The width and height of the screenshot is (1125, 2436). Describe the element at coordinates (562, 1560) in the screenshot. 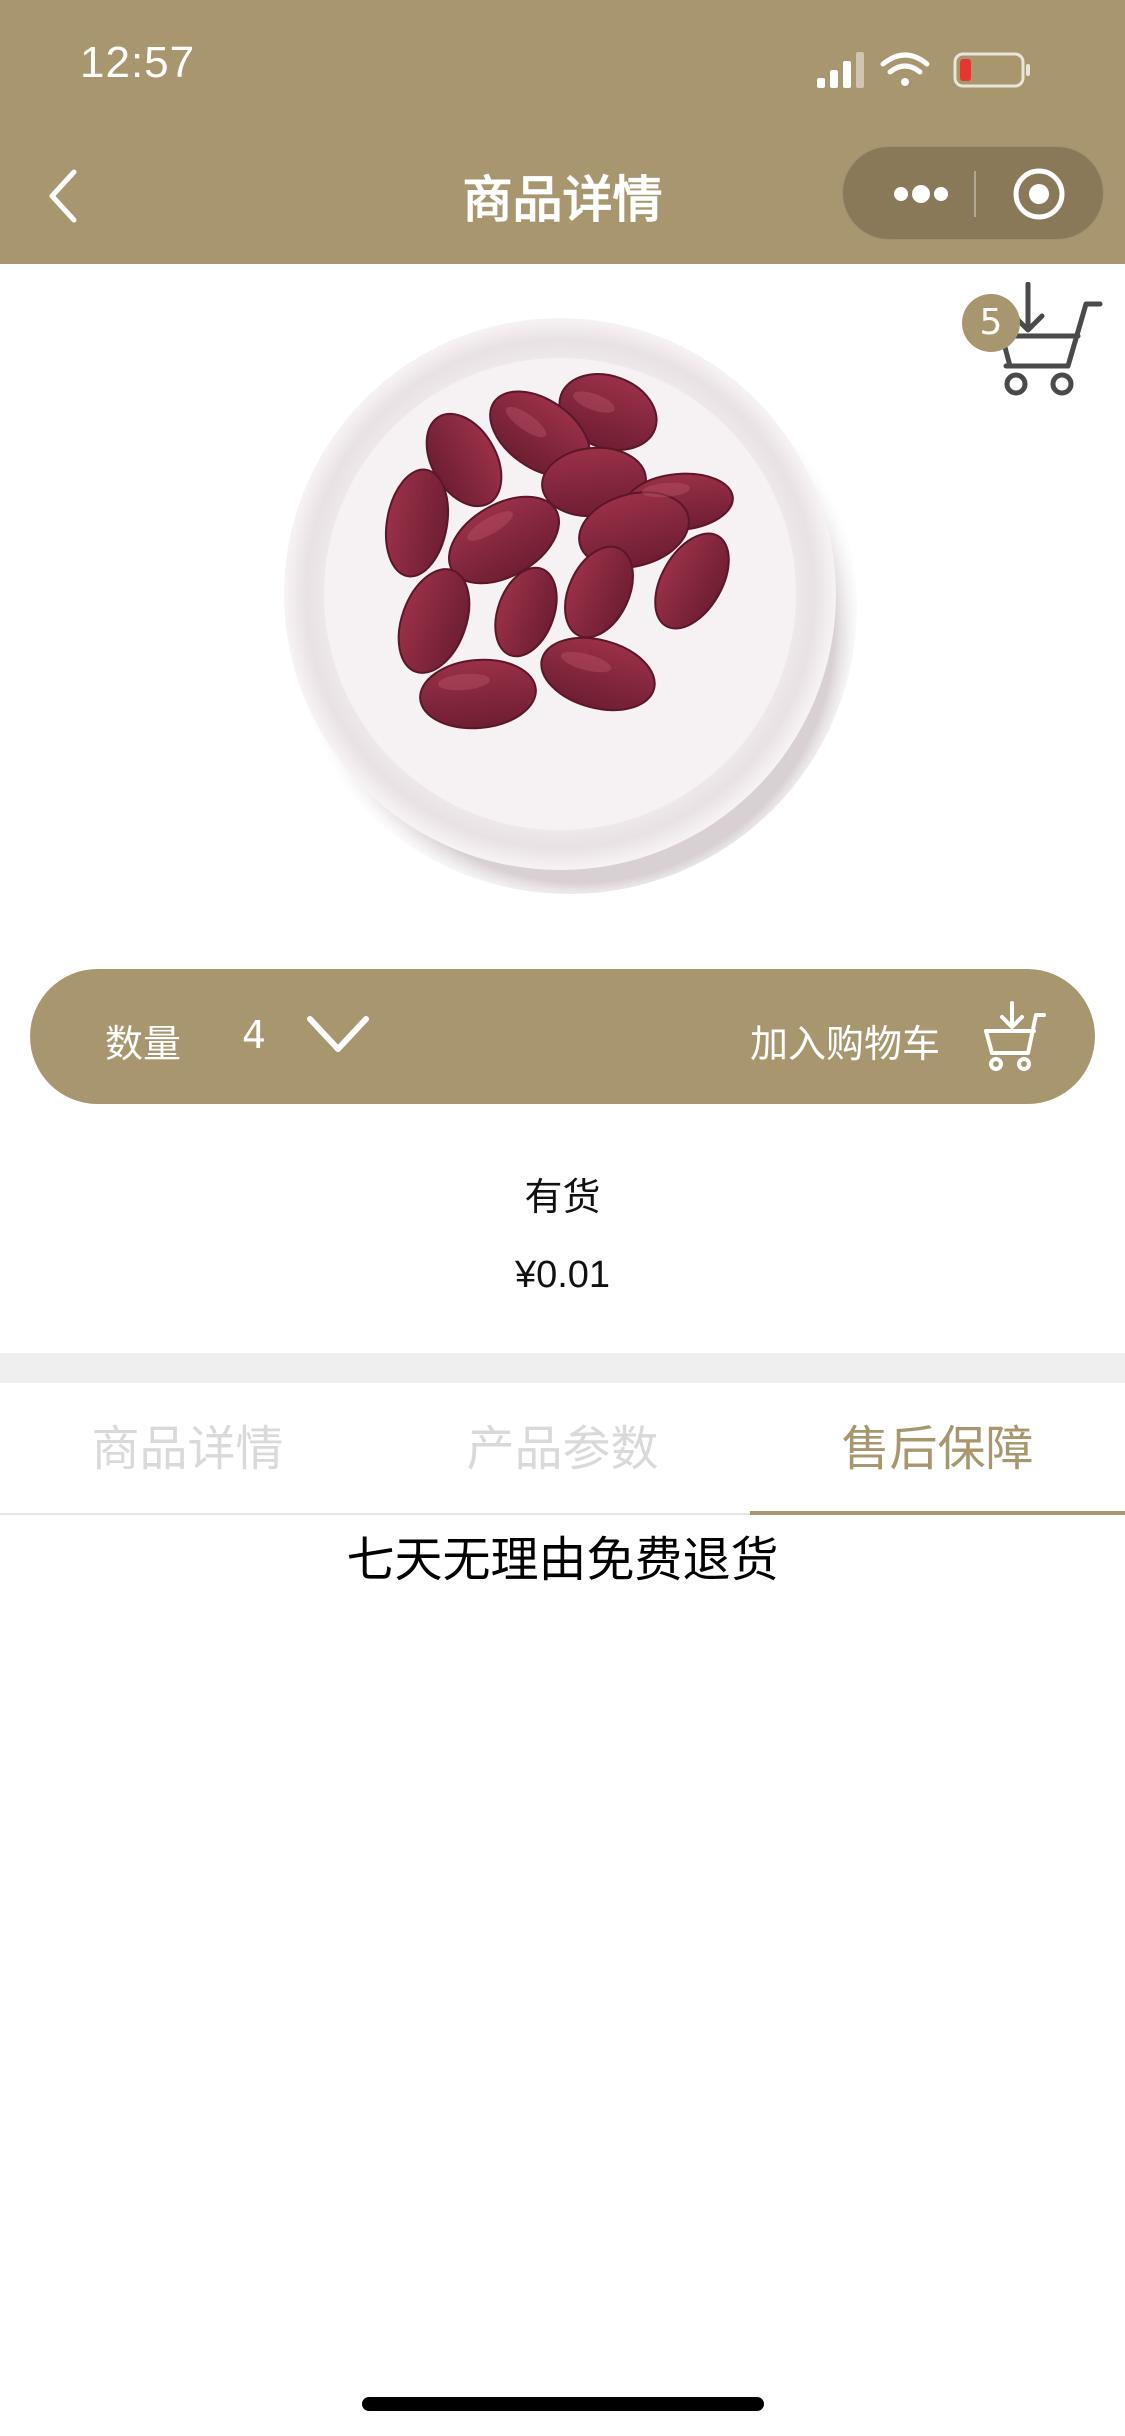

I see `after-sales-text: 七天无理由免费退货` at that location.